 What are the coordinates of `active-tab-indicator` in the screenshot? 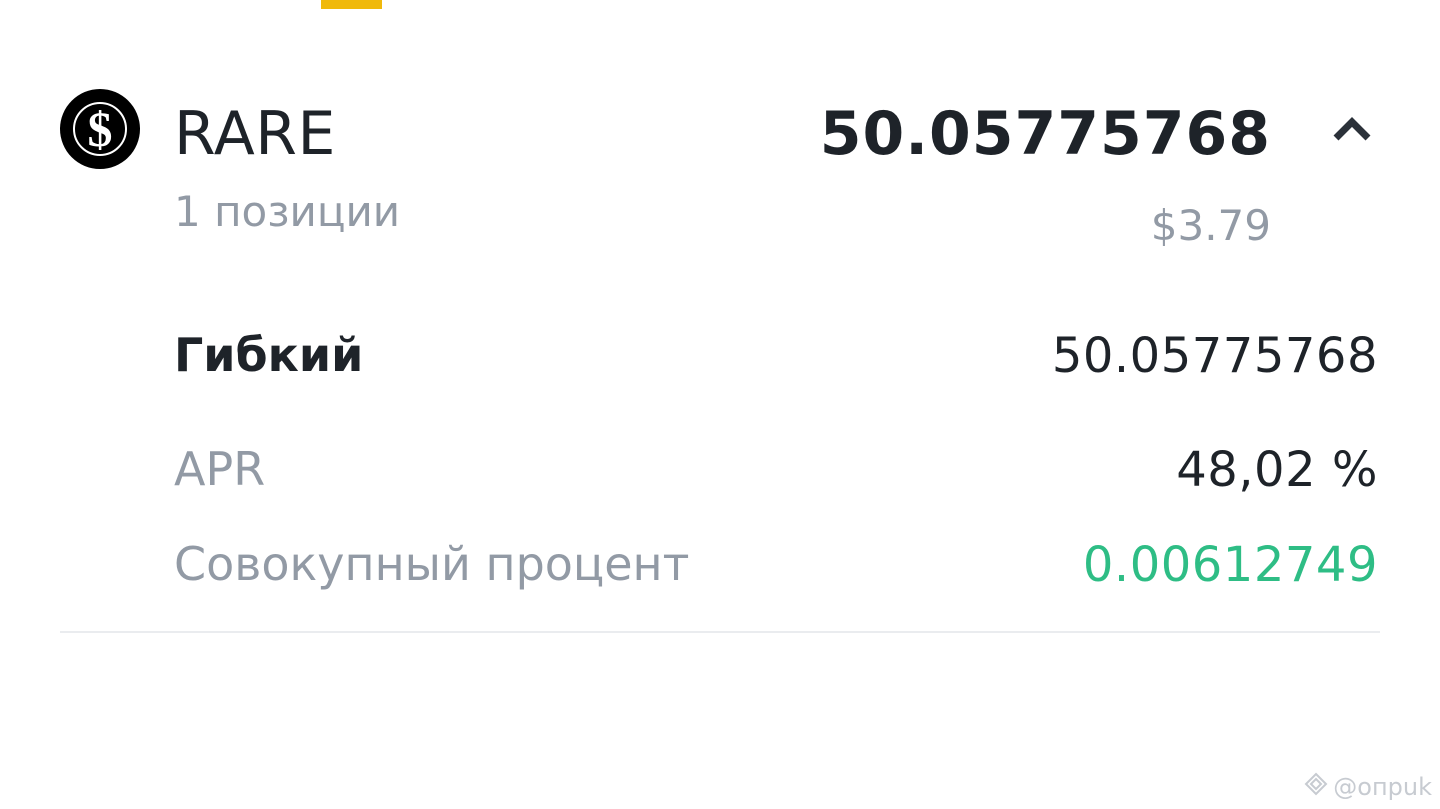 It's located at (351, 4).